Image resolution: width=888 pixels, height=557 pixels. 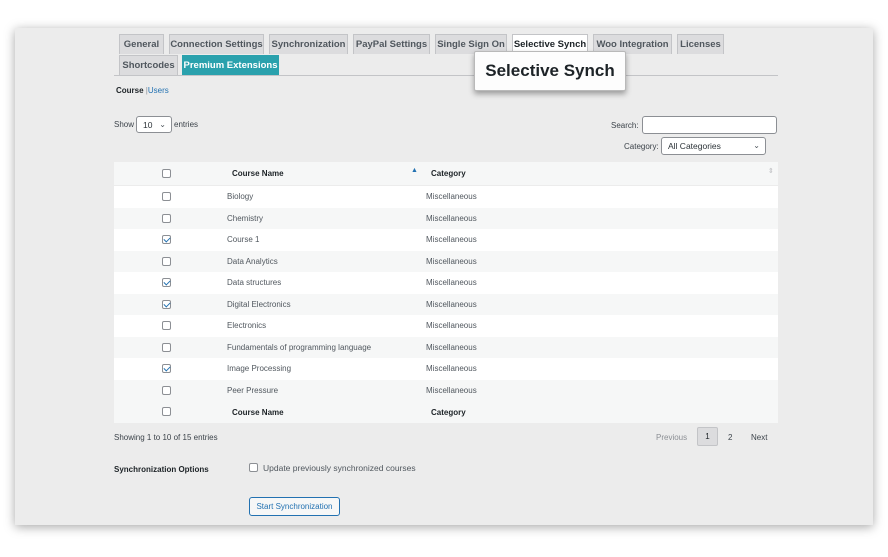 I want to click on update-synced-label: Update previously synchronized courses, so click(x=339, y=468).